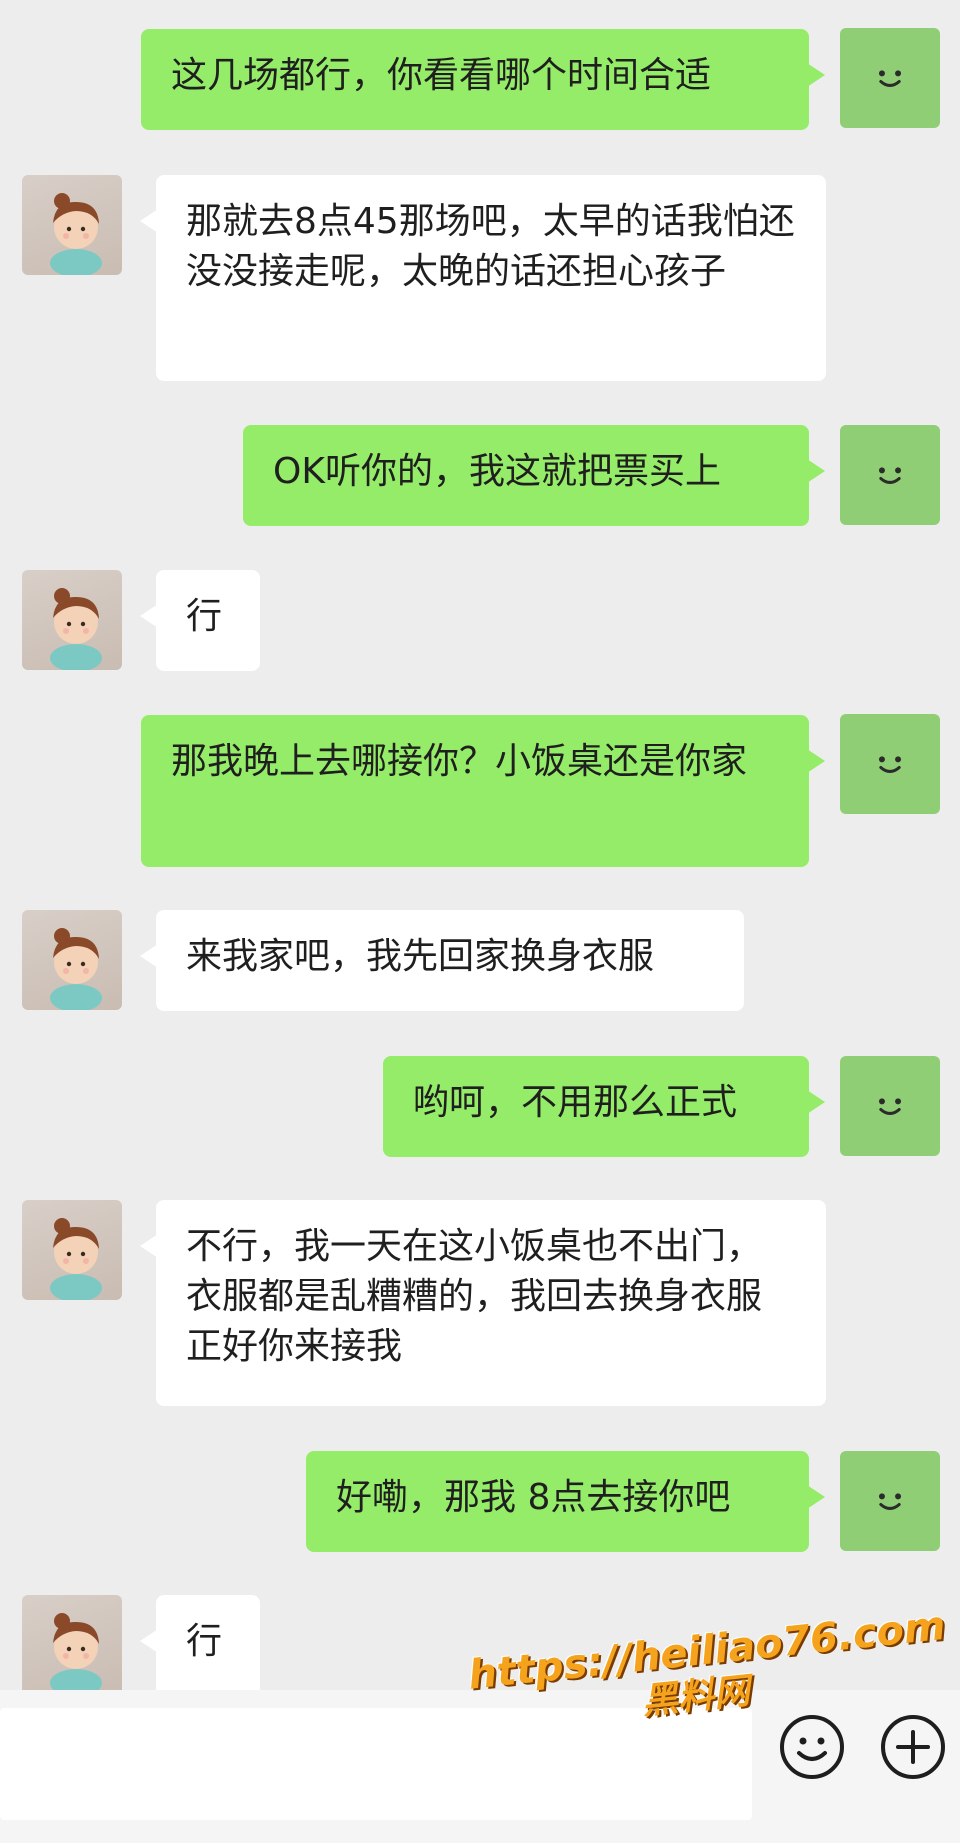 Image resolution: width=960 pixels, height=1843 pixels. Describe the element at coordinates (420, 956) in the screenshot. I see `message-text: 来我家吧，我先回家换身衣服` at that location.